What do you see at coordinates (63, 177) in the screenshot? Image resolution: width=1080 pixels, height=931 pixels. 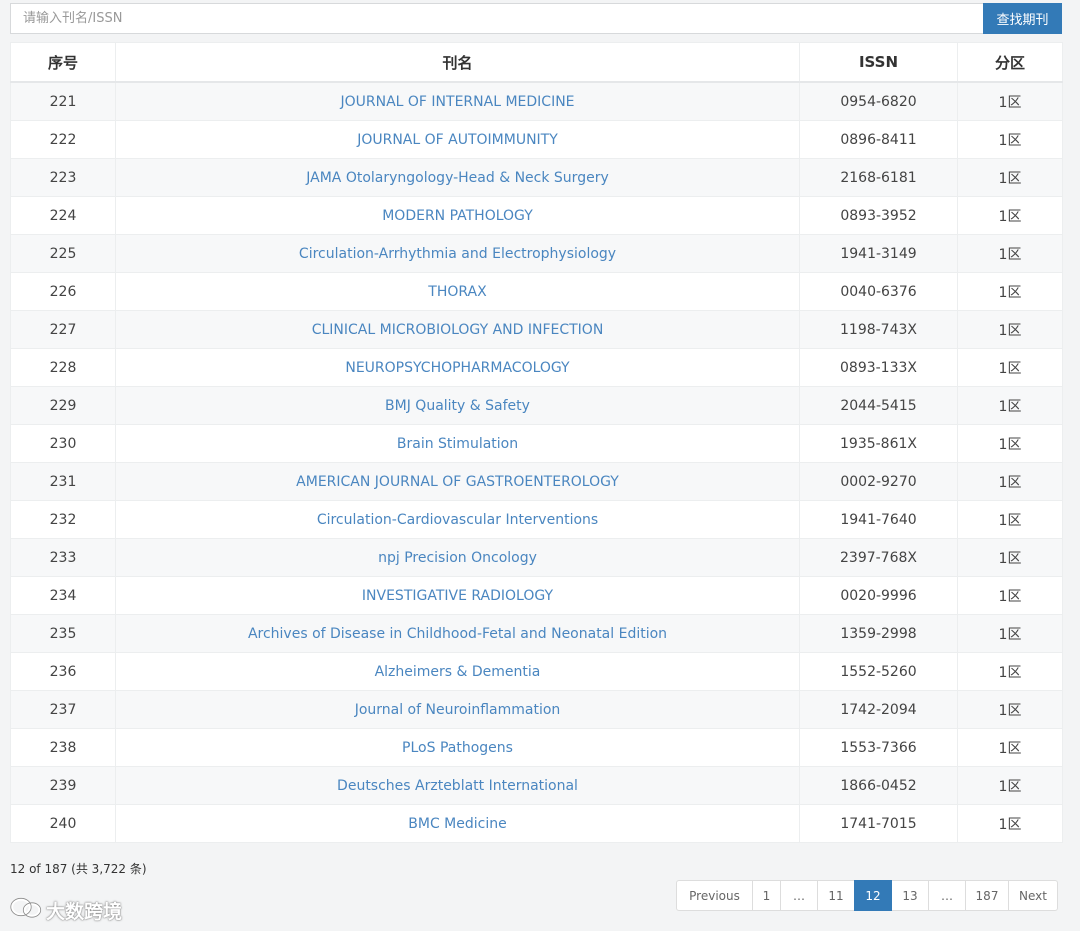 I see `row-seq: 223` at bounding box center [63, 177].